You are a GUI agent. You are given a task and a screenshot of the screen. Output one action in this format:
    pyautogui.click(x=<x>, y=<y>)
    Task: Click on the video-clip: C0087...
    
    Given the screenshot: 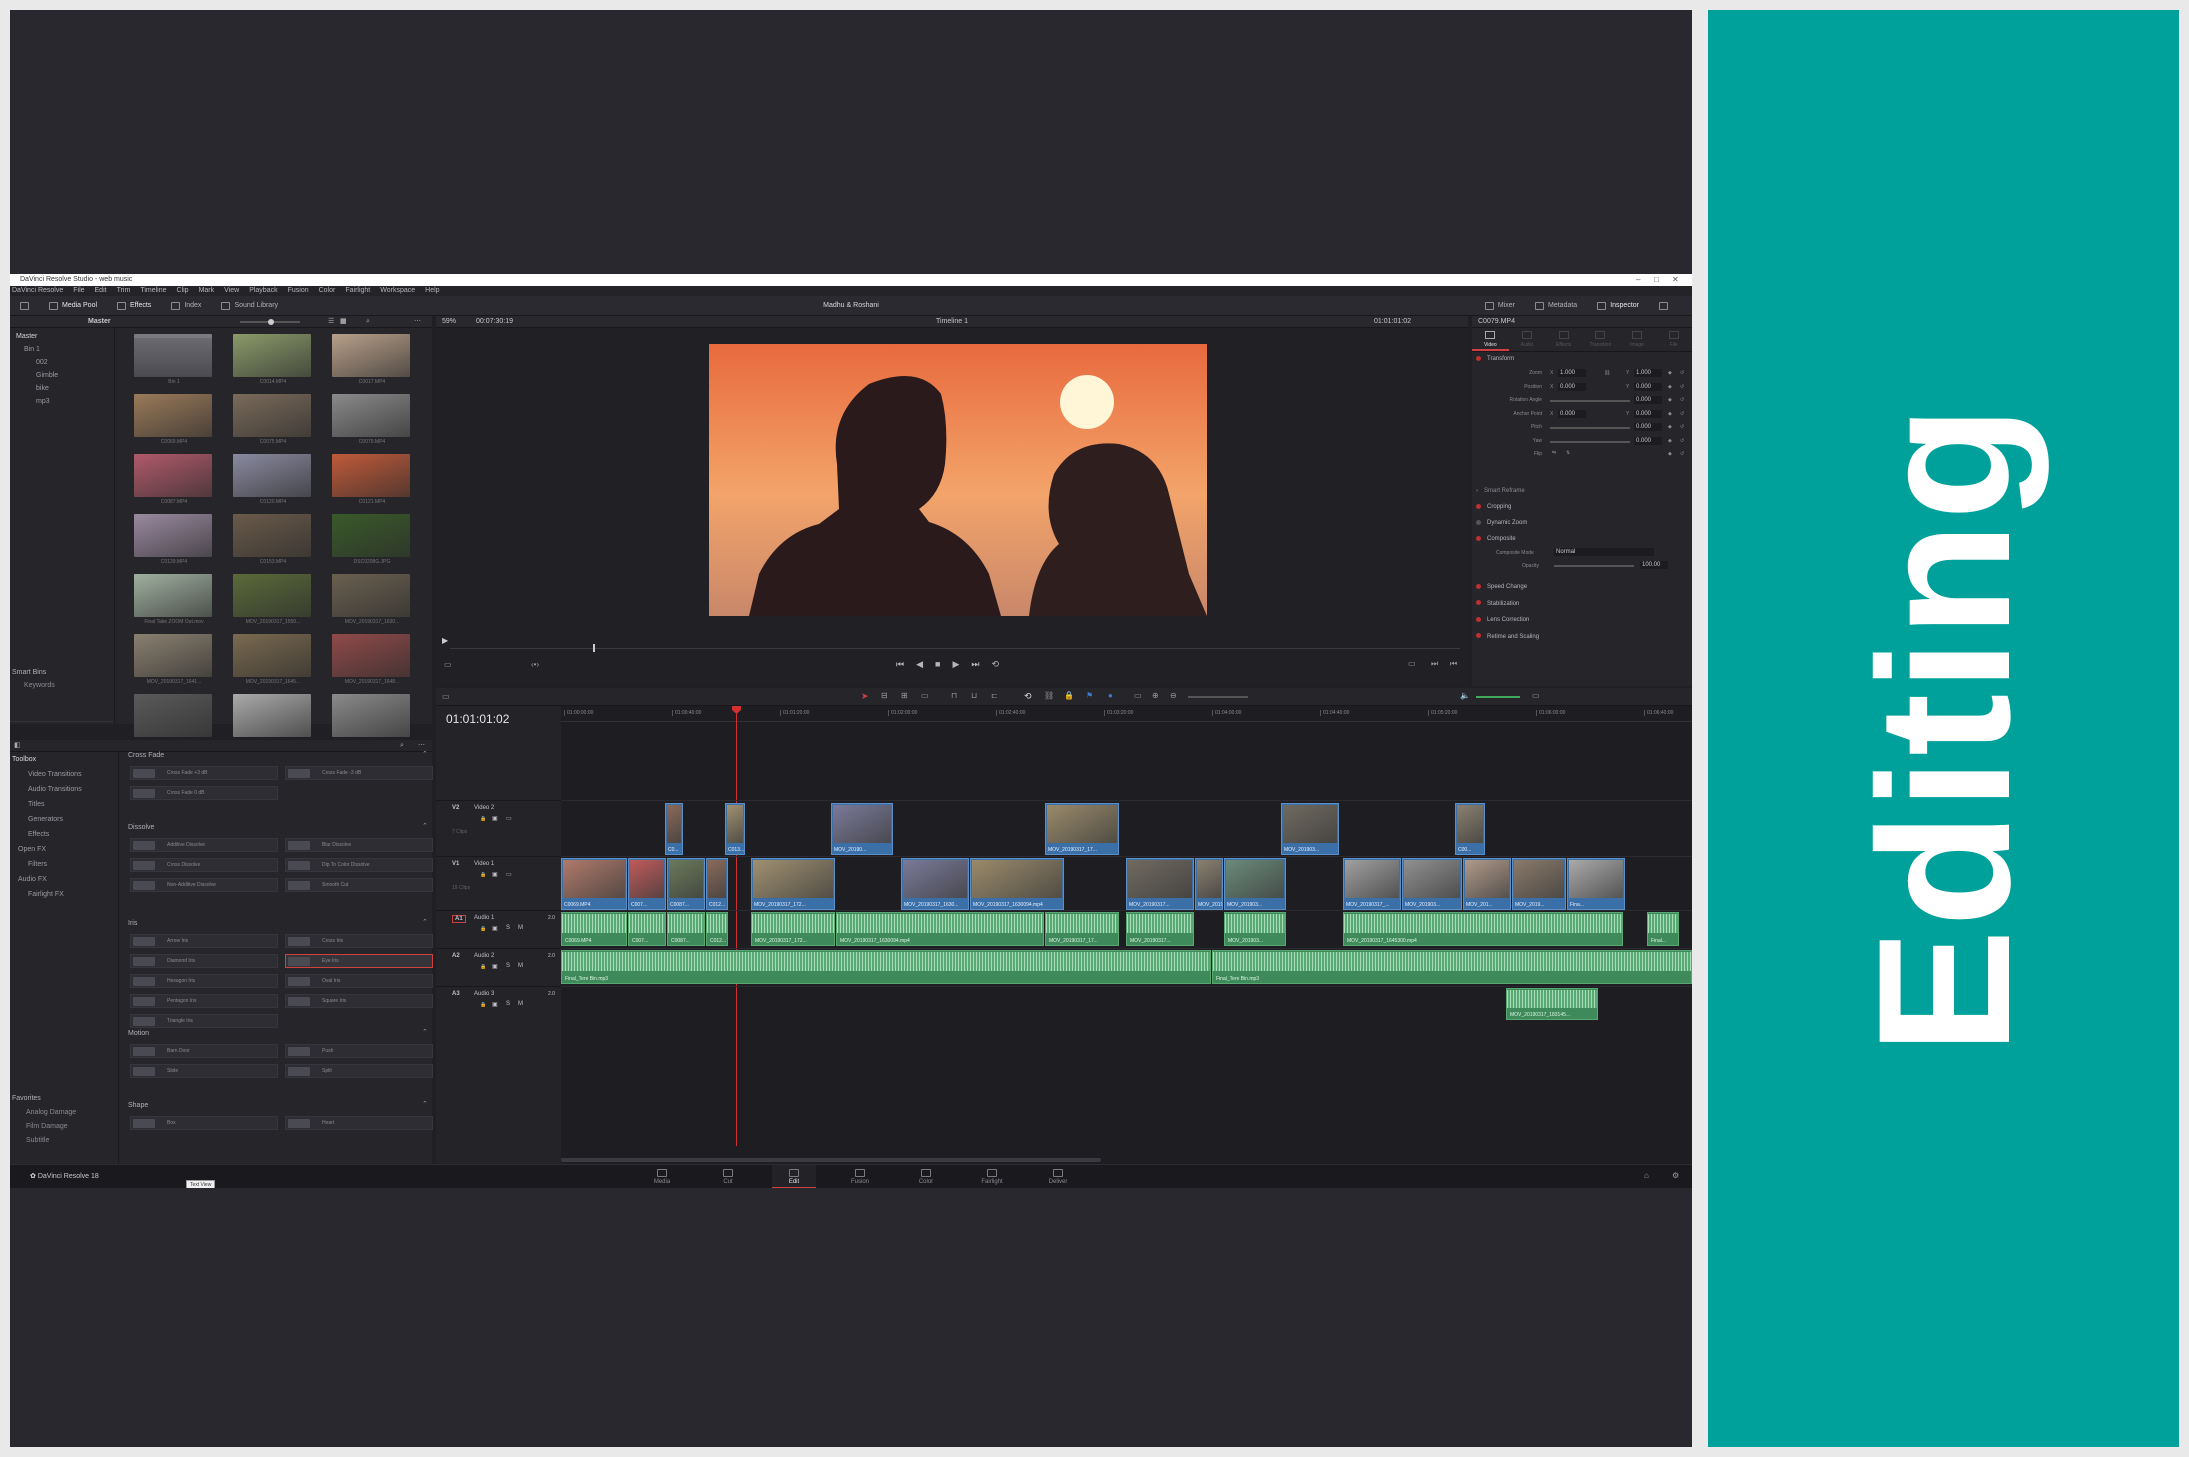 What is the action you would take?
    pyautogui.click(x=686, y=884)
    